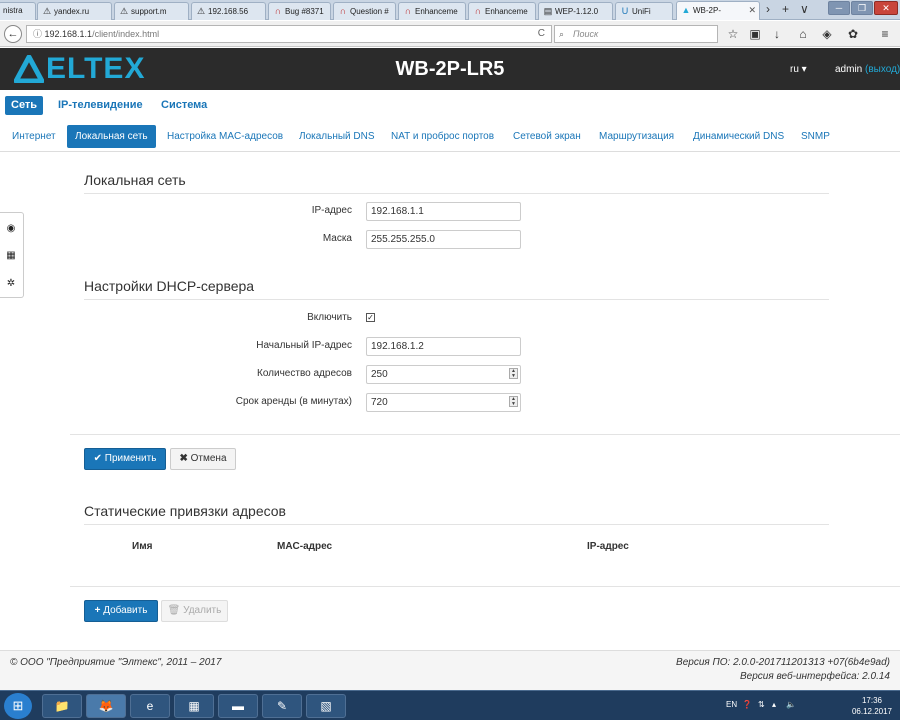 This screenshot has height=720, width=900. What do you see at coordinates (100, 105) in the screenshot?
I see `main-nav-iptv: IP-телевидение` at bounding box center [100, 105].